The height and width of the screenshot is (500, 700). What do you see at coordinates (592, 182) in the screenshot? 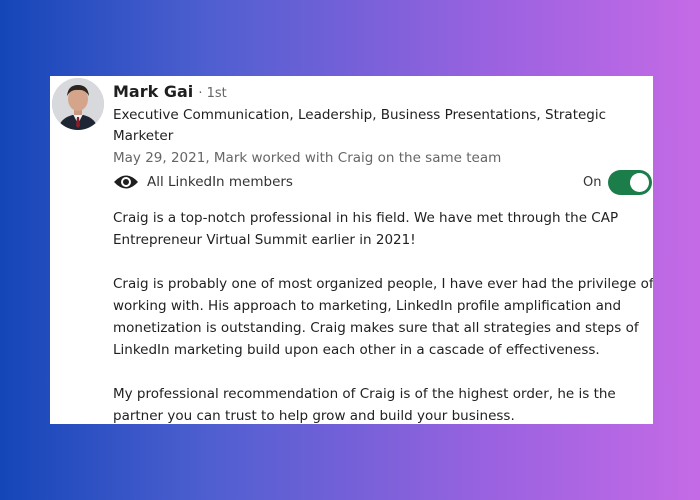
I see `toggle-state-label: On` at bounding box center [592, 182].